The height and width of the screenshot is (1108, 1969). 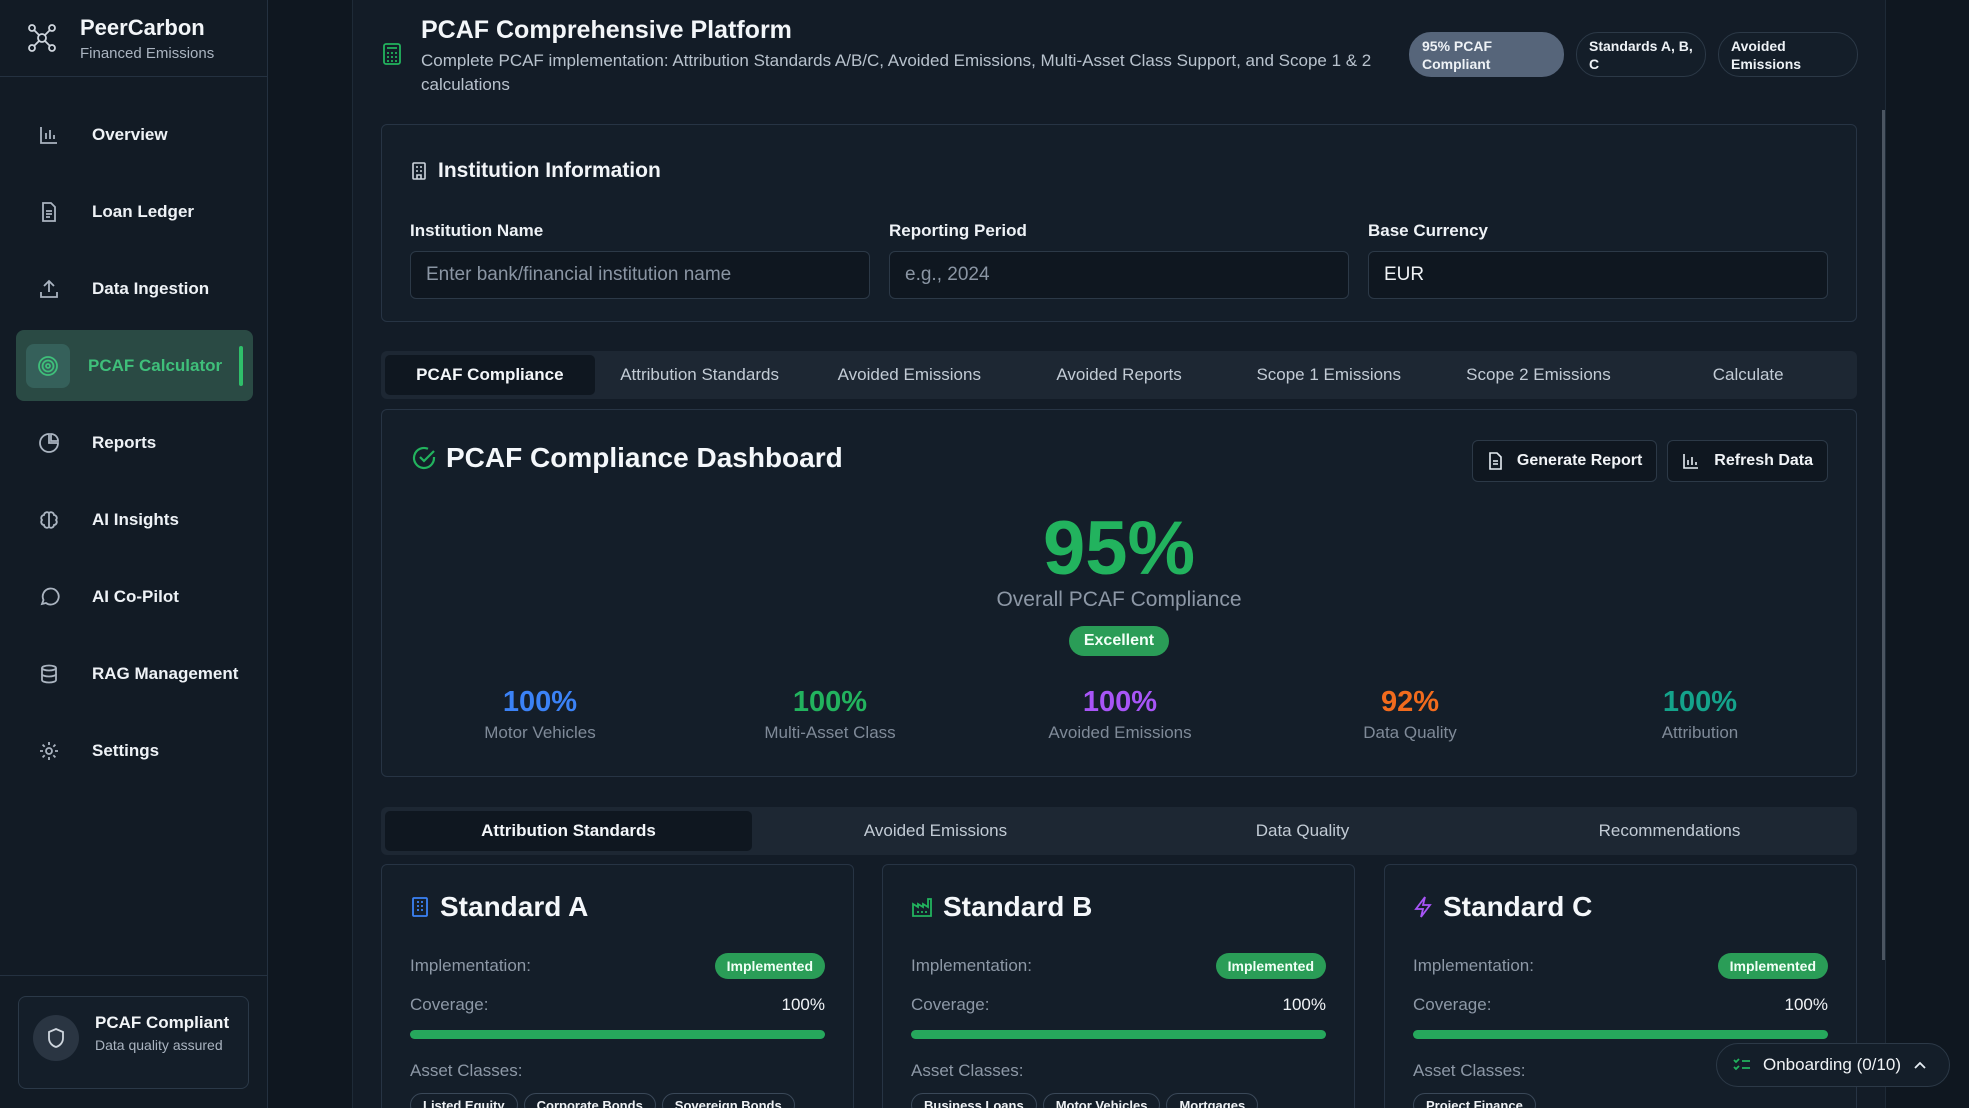 I want to click on sidebar-item-label: AI Co-Pilot, so click(x=135, y=596).